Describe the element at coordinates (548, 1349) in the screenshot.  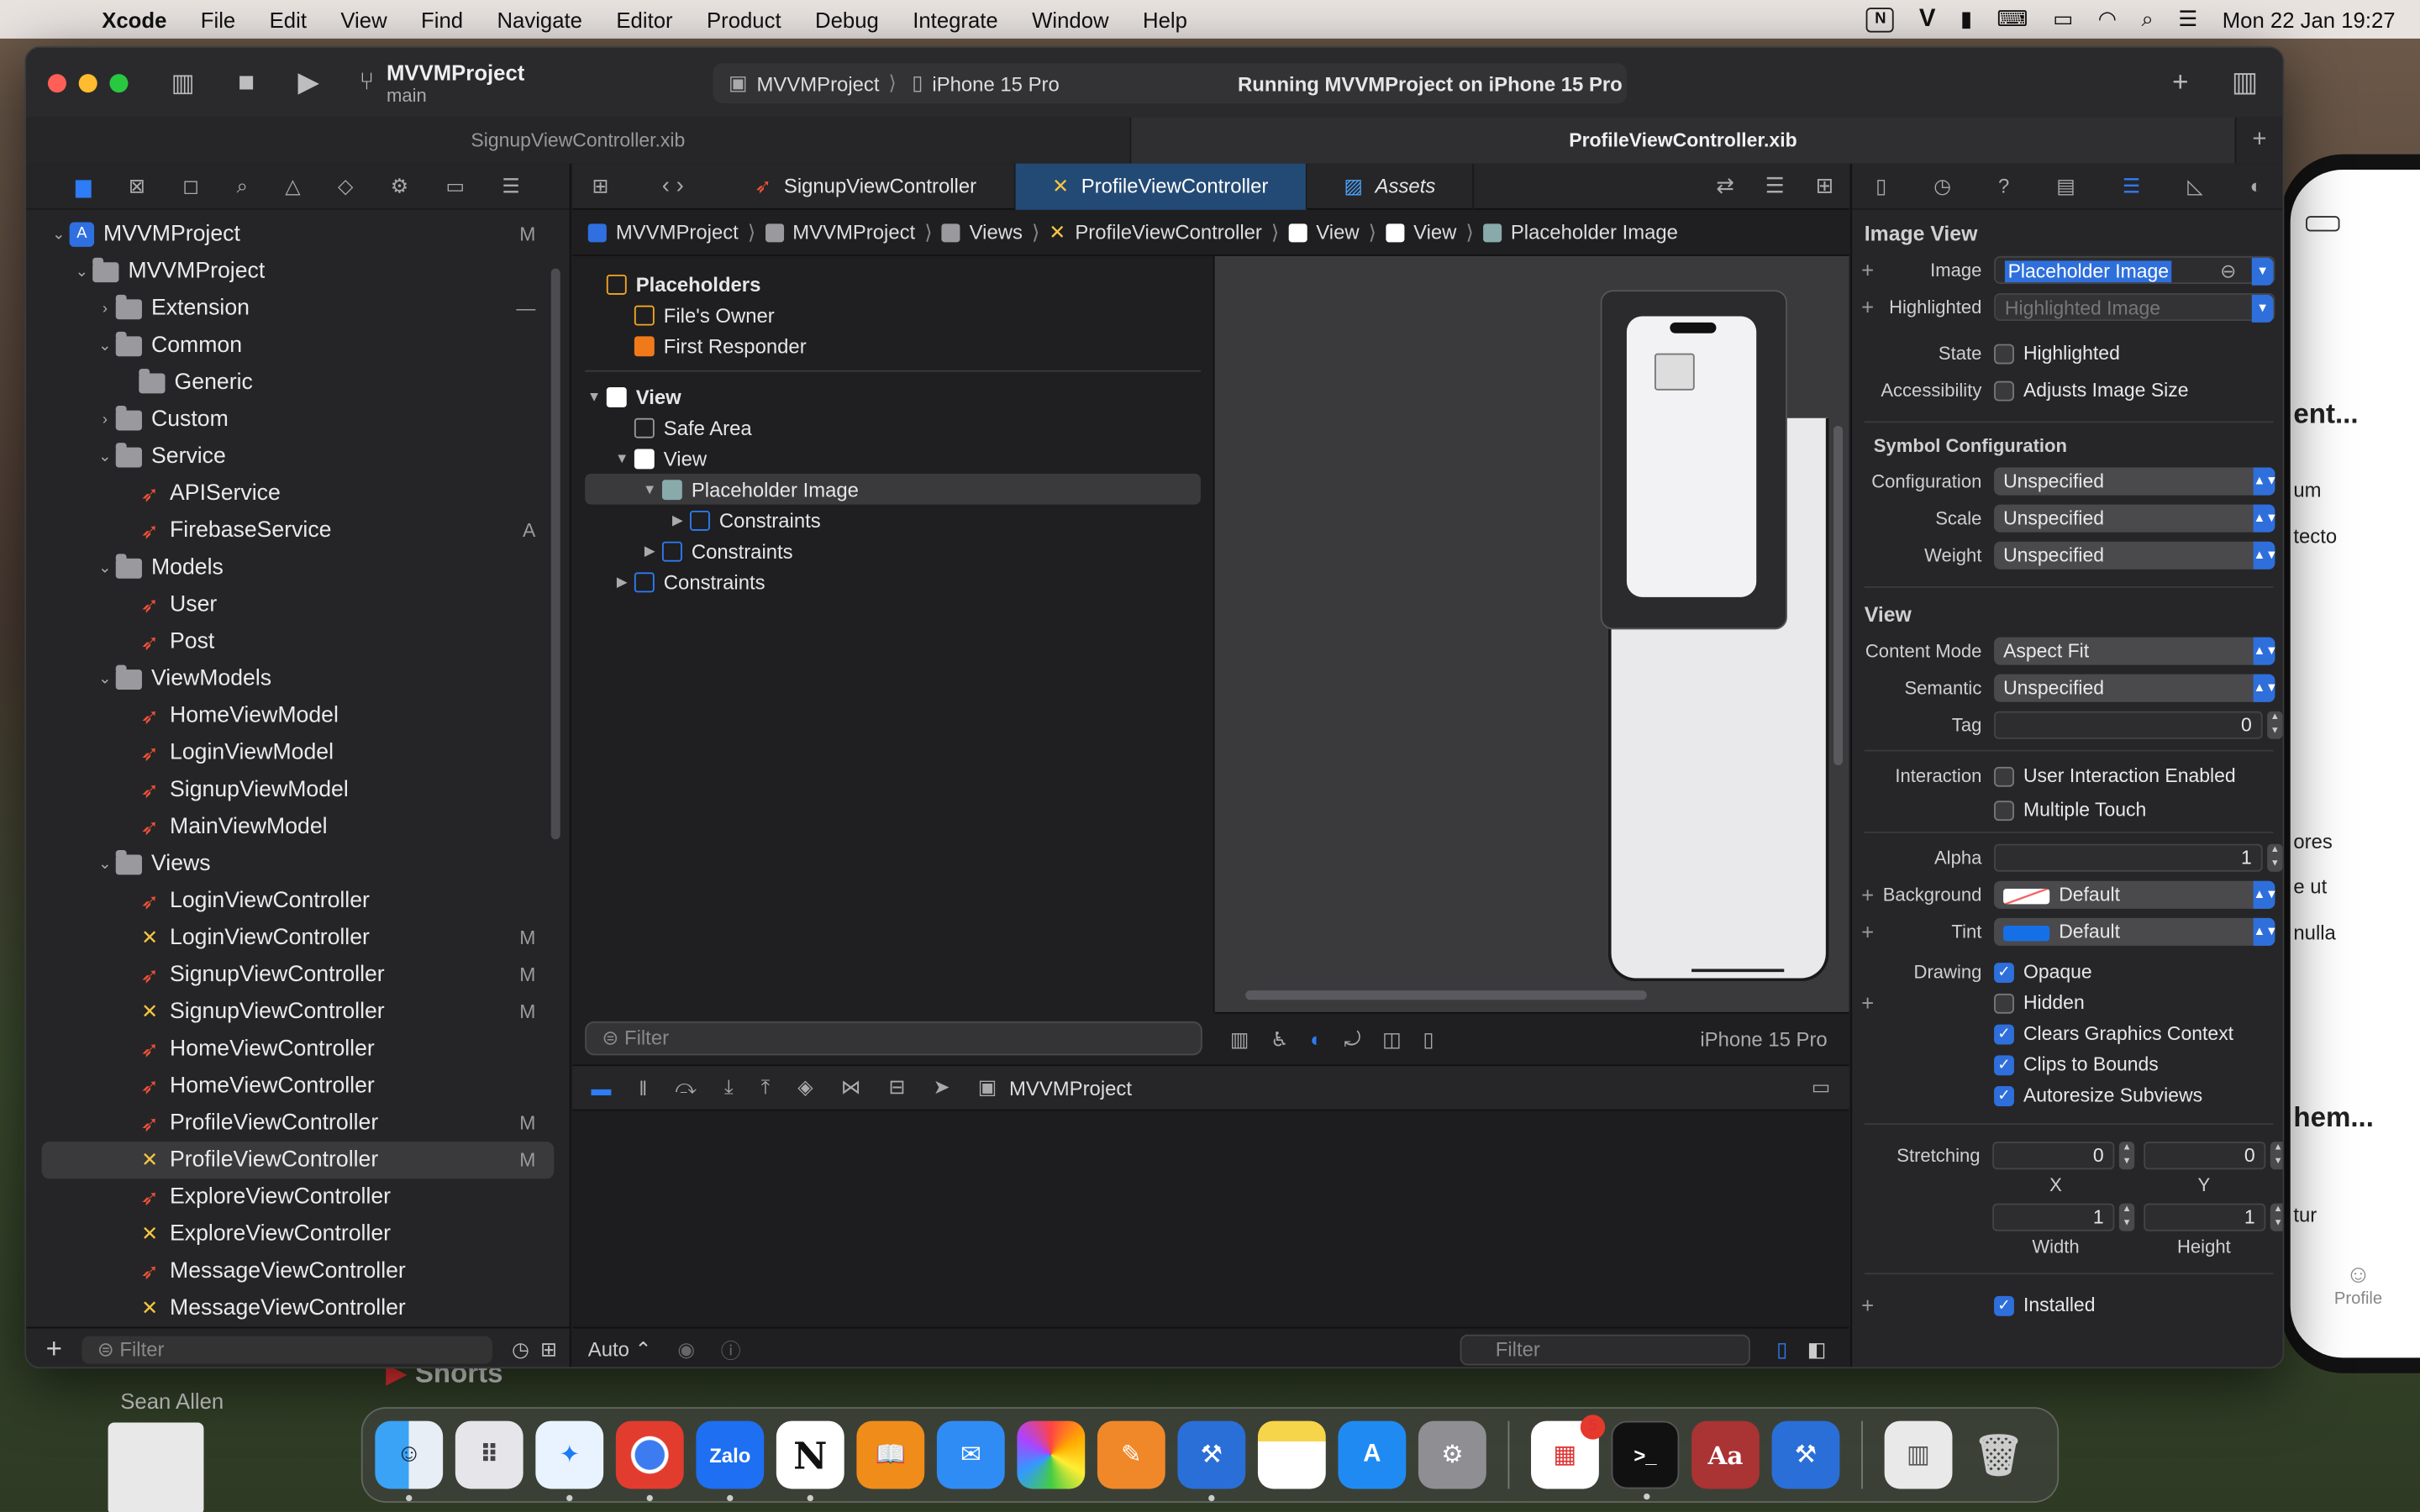
I see `source-control-filter-icon: ⊞` at that location.